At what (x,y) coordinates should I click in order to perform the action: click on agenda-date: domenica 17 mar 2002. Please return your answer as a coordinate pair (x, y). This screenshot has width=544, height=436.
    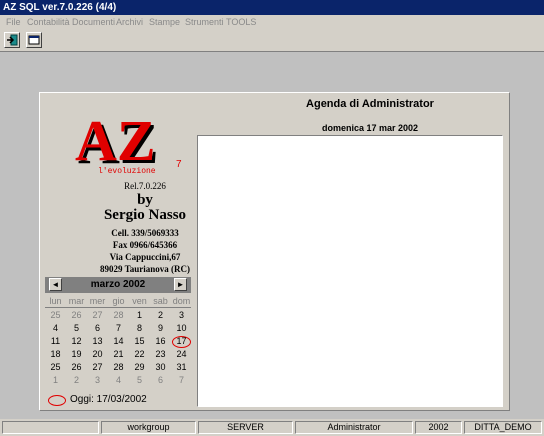
    Looking at the image, I should click on (370, 128).